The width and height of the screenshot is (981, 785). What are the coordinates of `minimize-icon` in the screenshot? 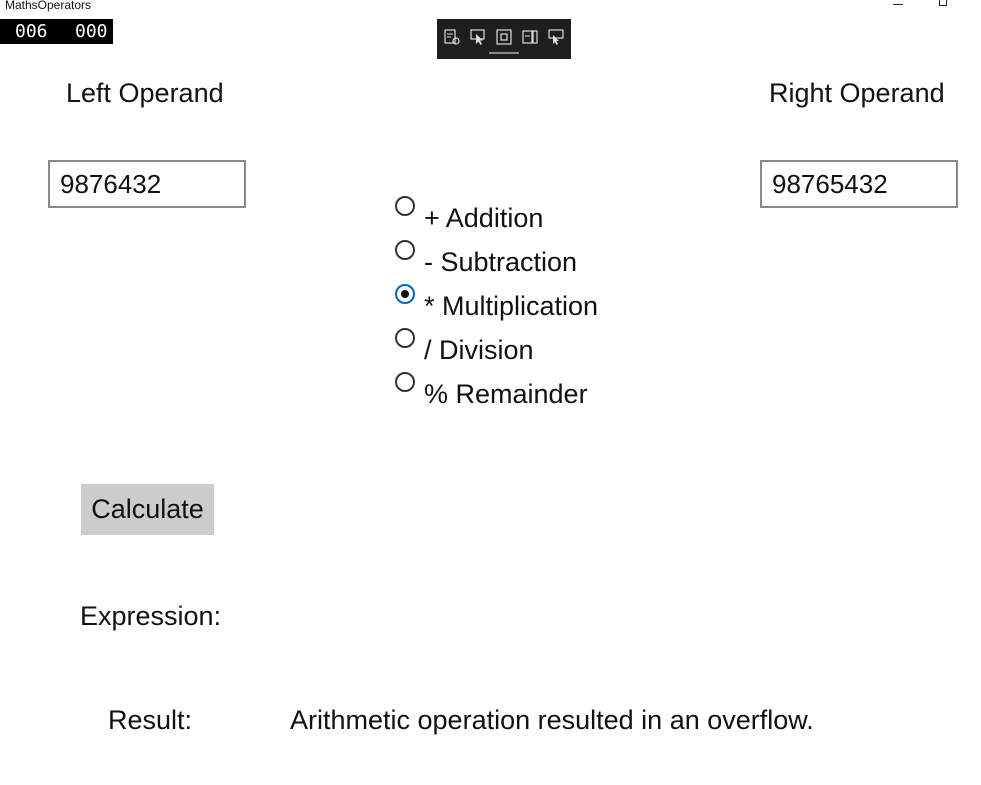 It's located at (898, 4).